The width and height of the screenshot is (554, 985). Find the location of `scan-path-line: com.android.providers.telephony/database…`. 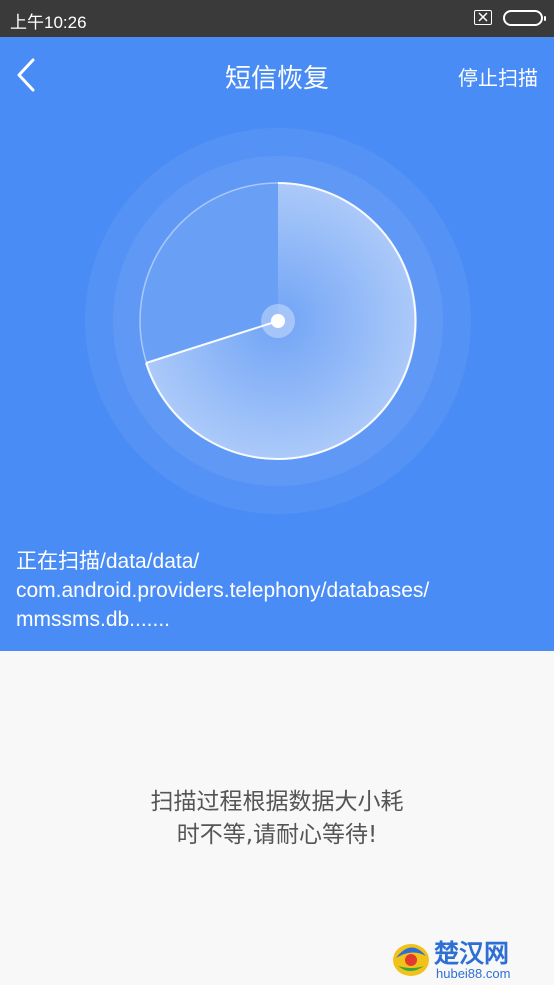

scan-path-line: com.android.providers.telephony/database… is located at coordinates (223, 590).